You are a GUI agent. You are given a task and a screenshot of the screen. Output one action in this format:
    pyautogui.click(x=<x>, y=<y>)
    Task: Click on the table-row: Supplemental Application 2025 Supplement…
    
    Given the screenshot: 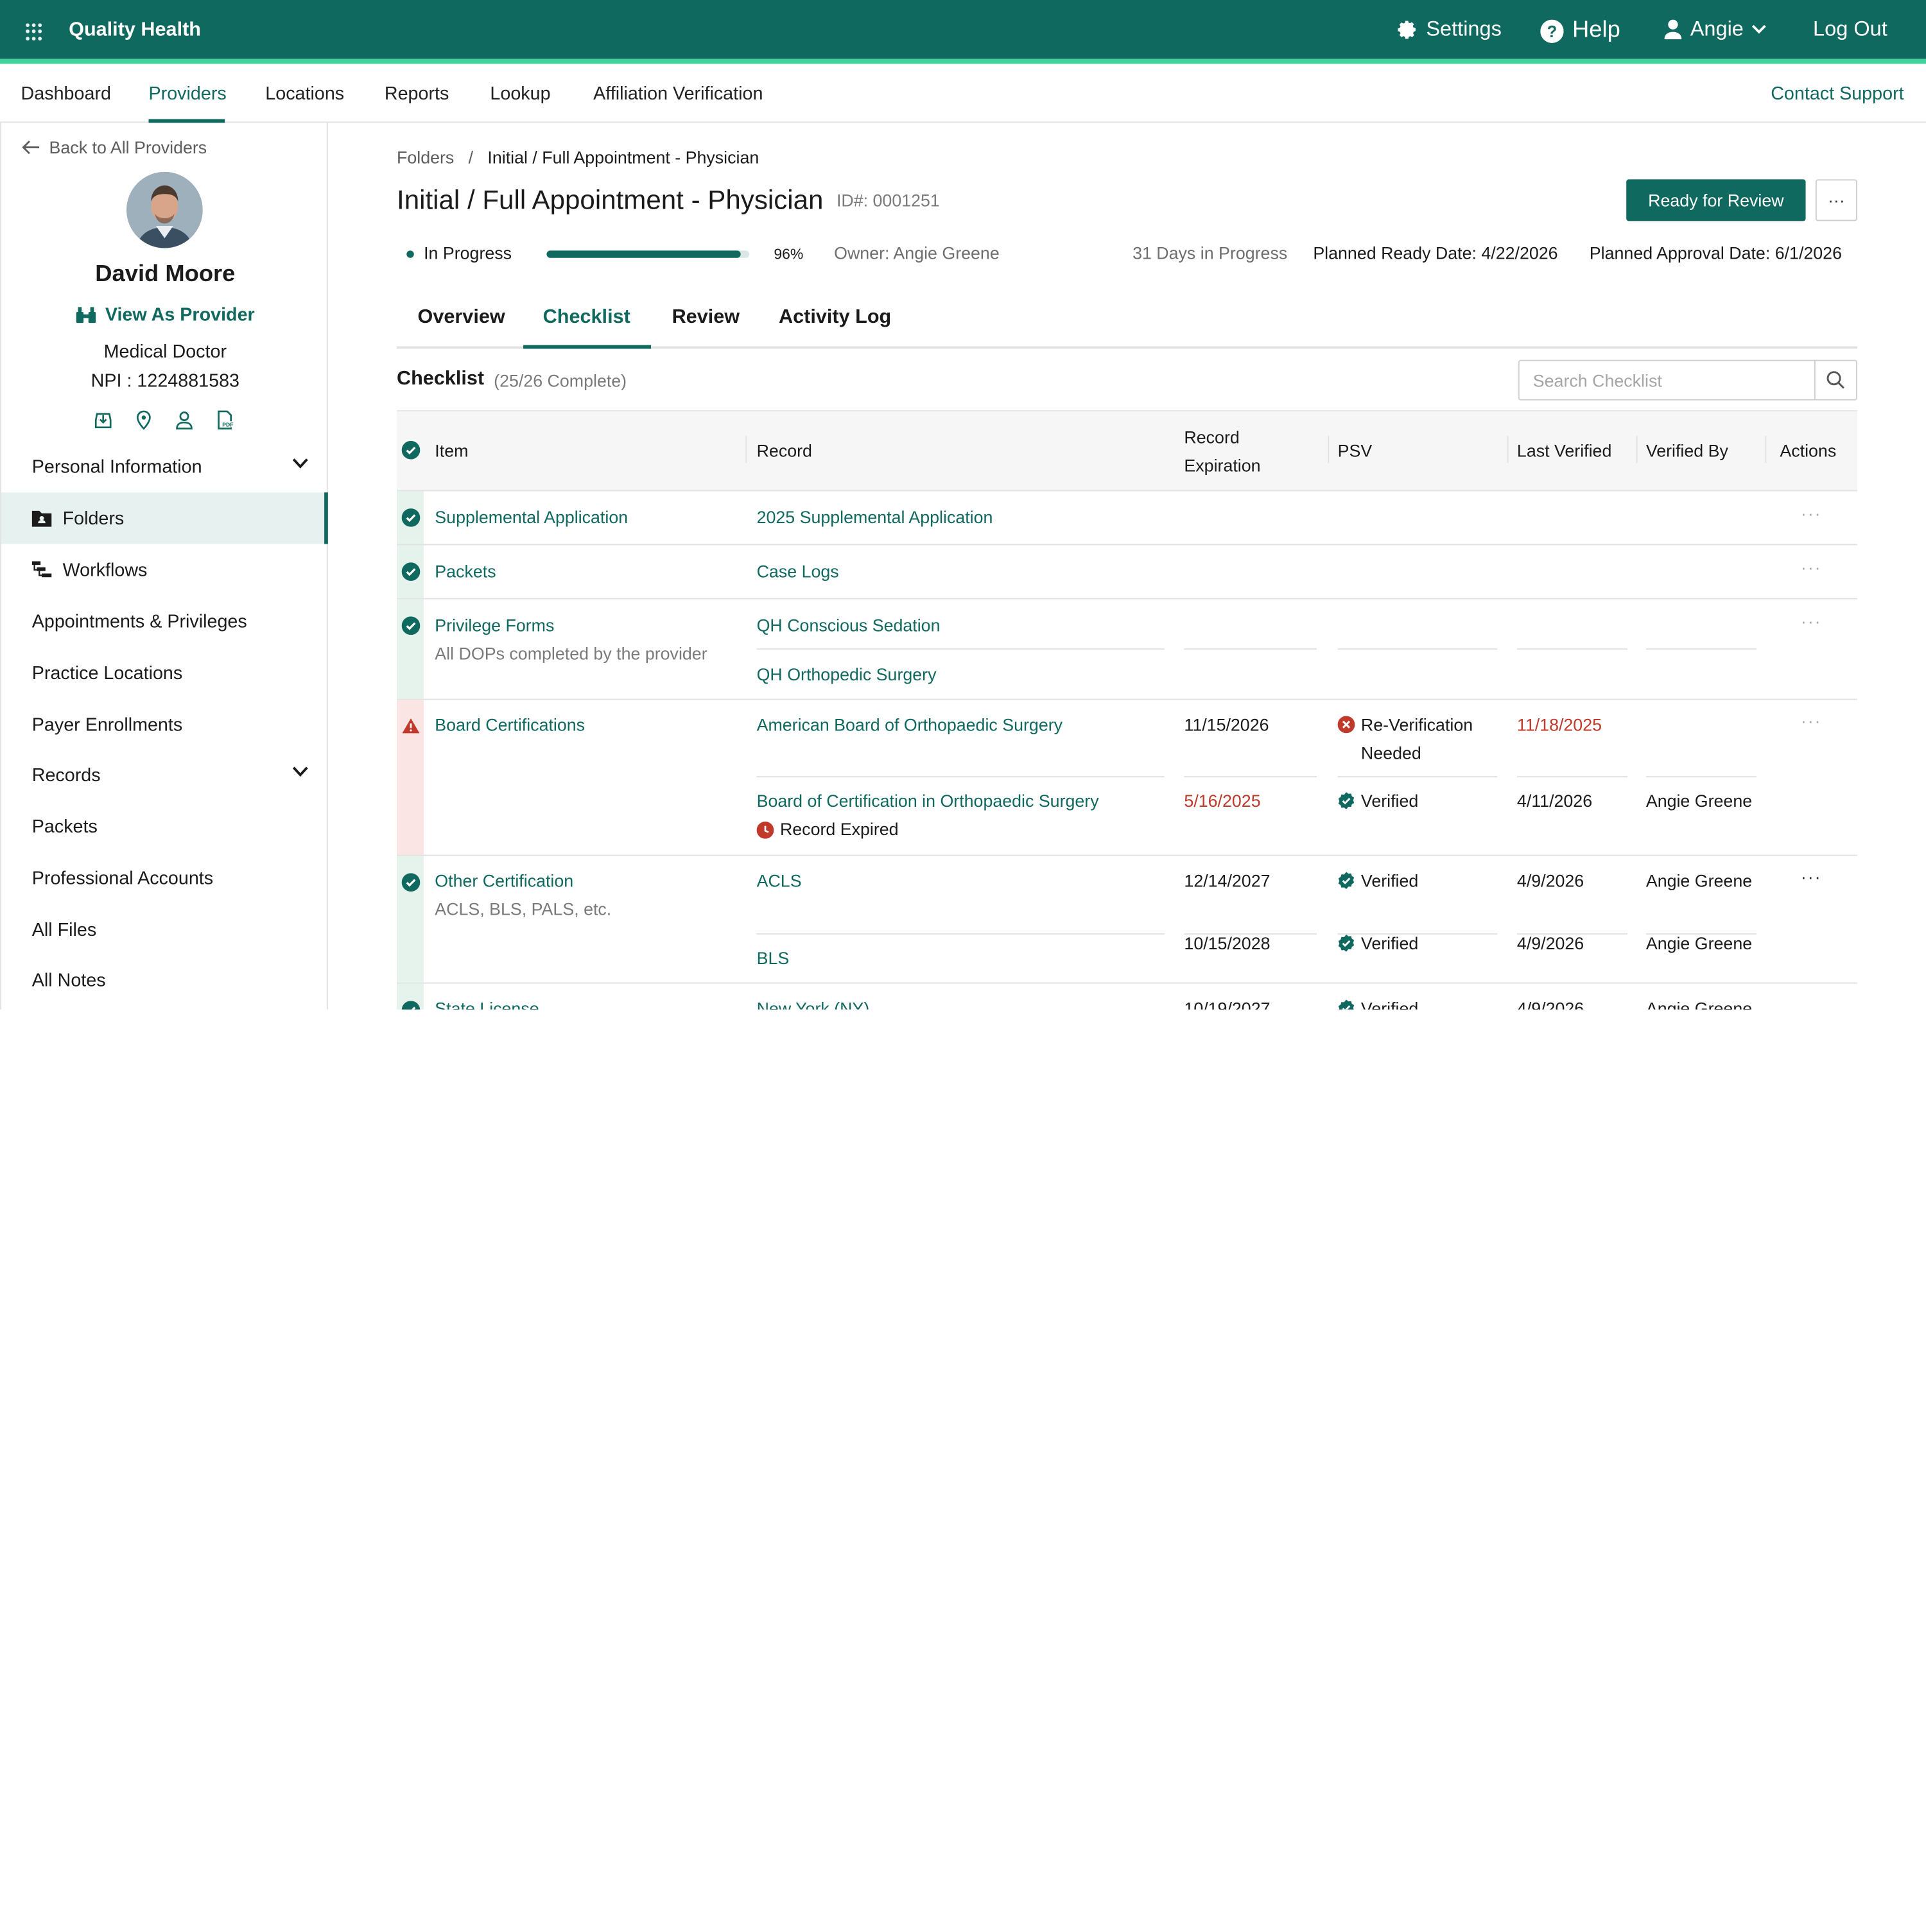 What is the action you would take?
    pyautogui.click(x=1126, y=518)
    